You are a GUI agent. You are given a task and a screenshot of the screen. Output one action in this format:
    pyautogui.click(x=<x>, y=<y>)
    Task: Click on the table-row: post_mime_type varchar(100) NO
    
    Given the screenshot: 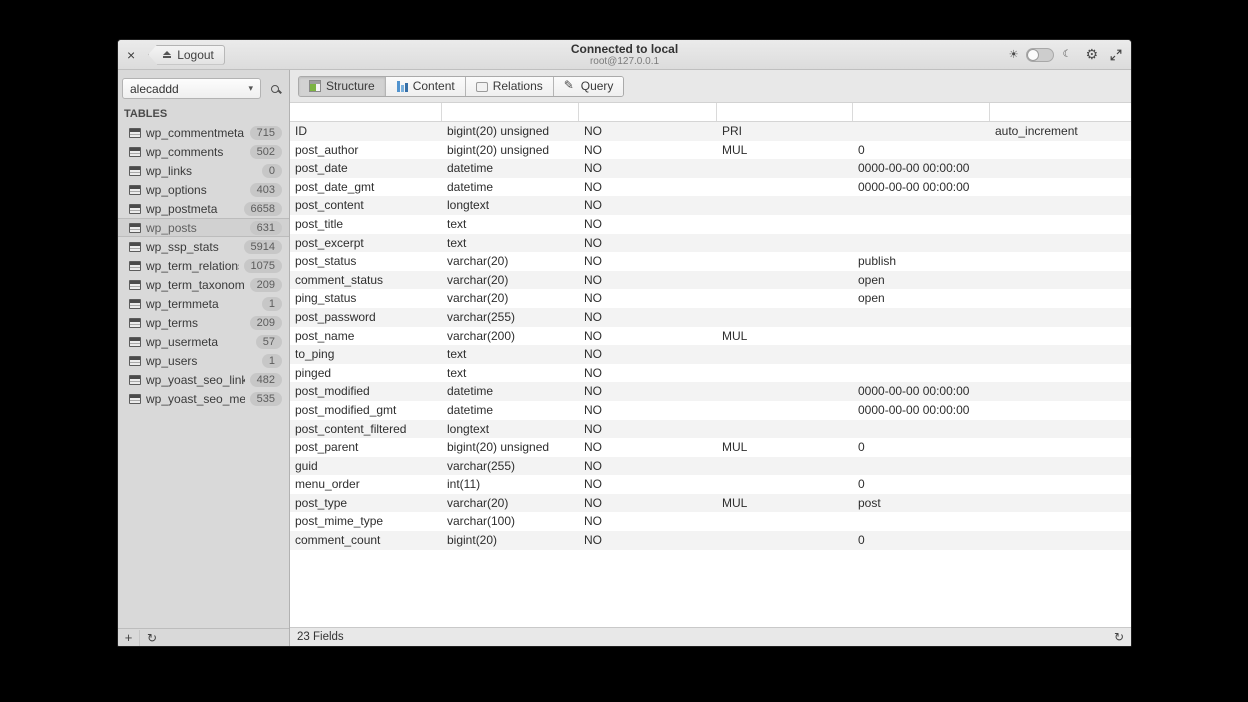 What is the action you would take?
    pyautogui.click(x=710, y=521)
    